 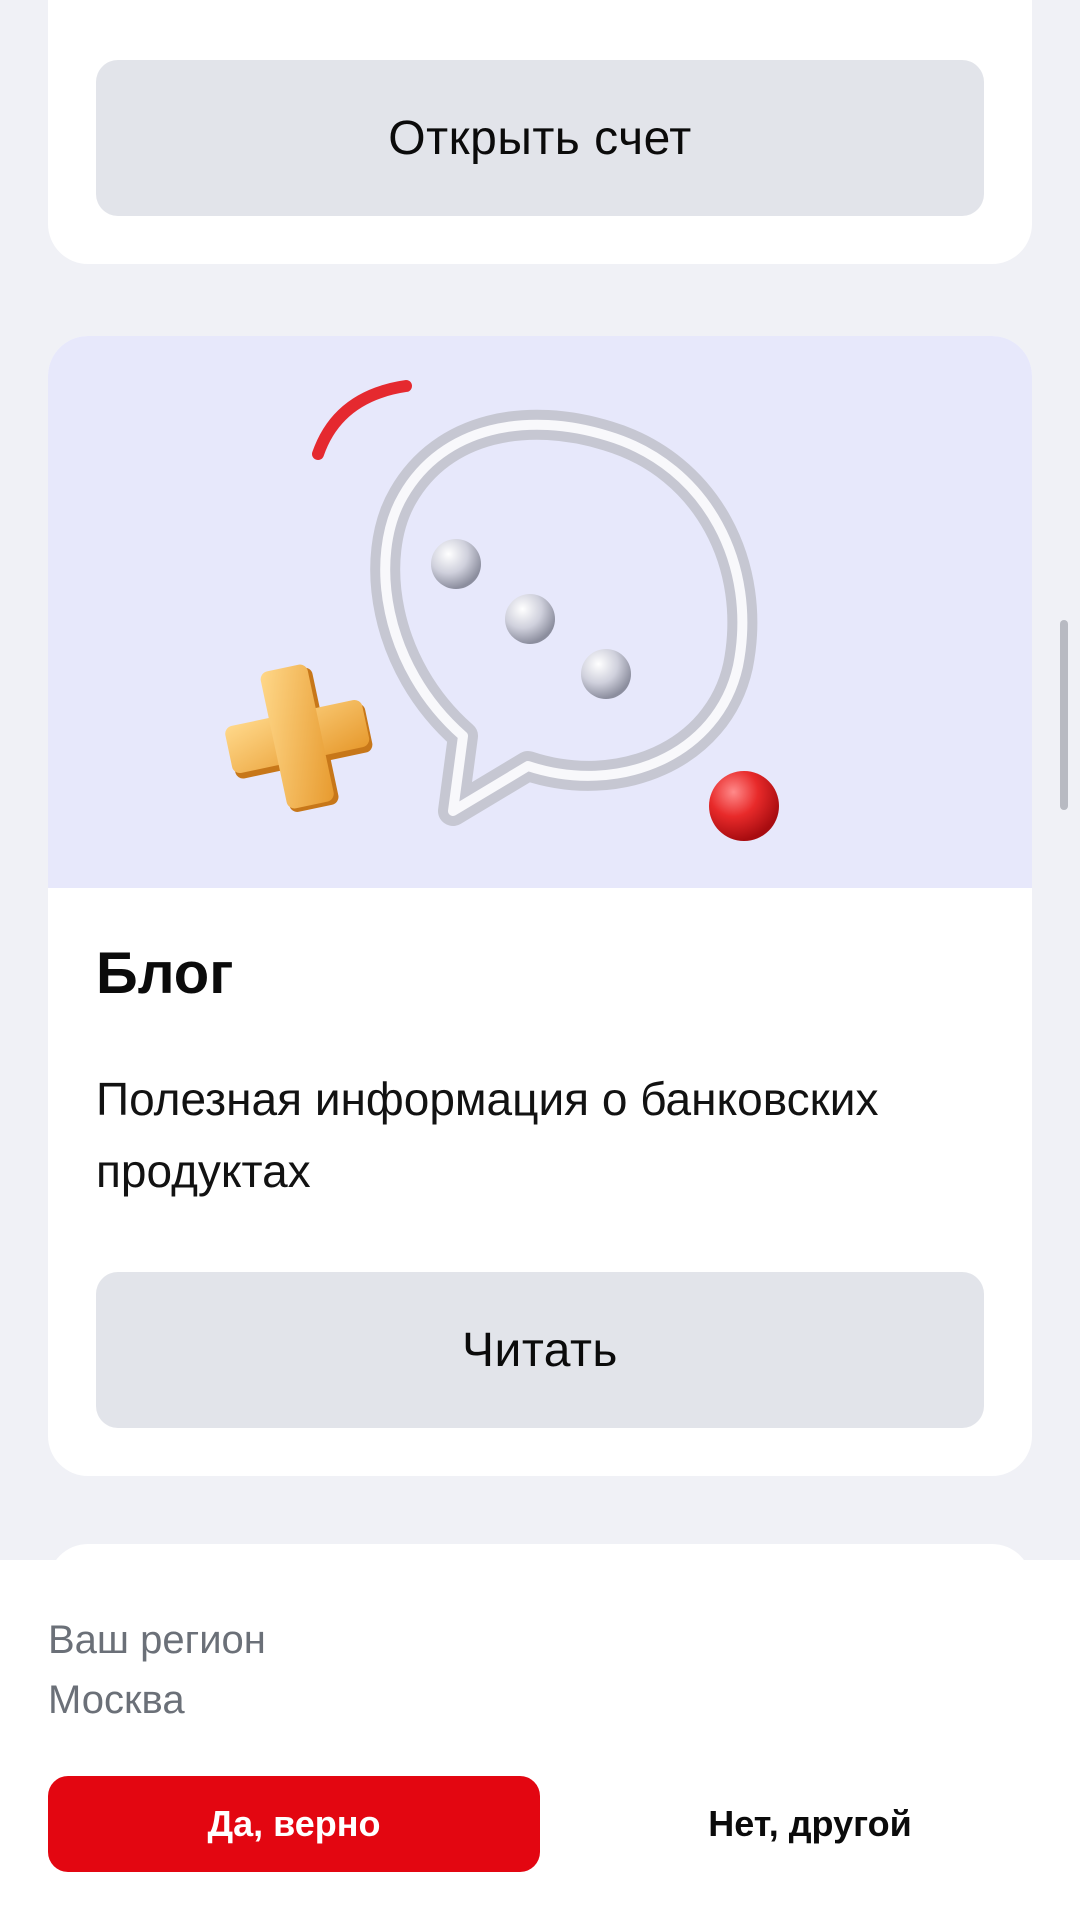 What do you see at coordinates (165, 973) in the screenshot?
I see `blog-title: Блог` at bounding box center [165, 973].